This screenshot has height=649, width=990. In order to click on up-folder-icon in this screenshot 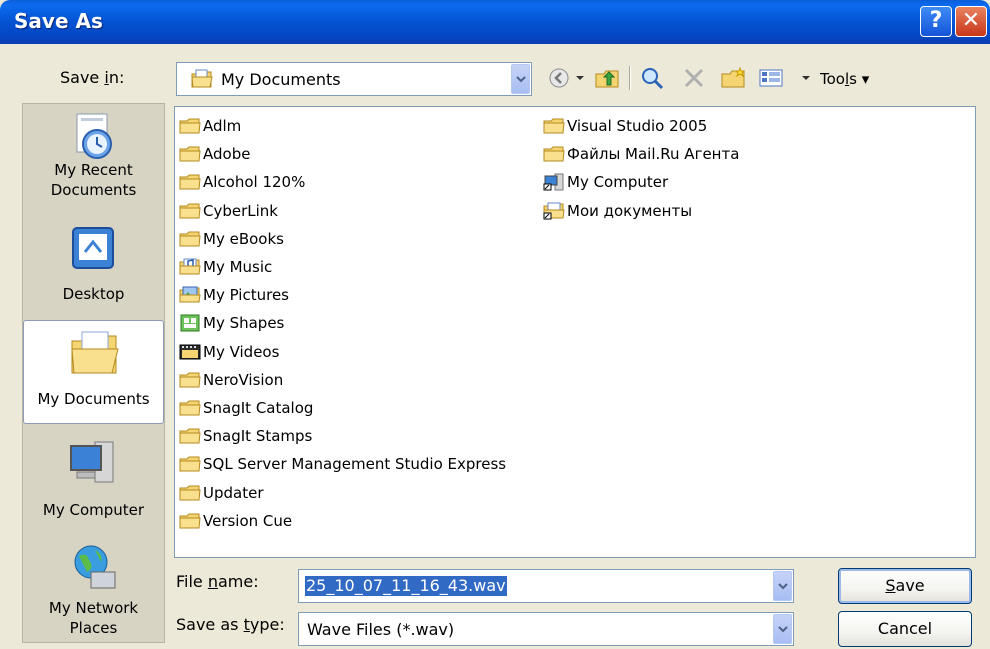, I will do `click(607, 78)`.